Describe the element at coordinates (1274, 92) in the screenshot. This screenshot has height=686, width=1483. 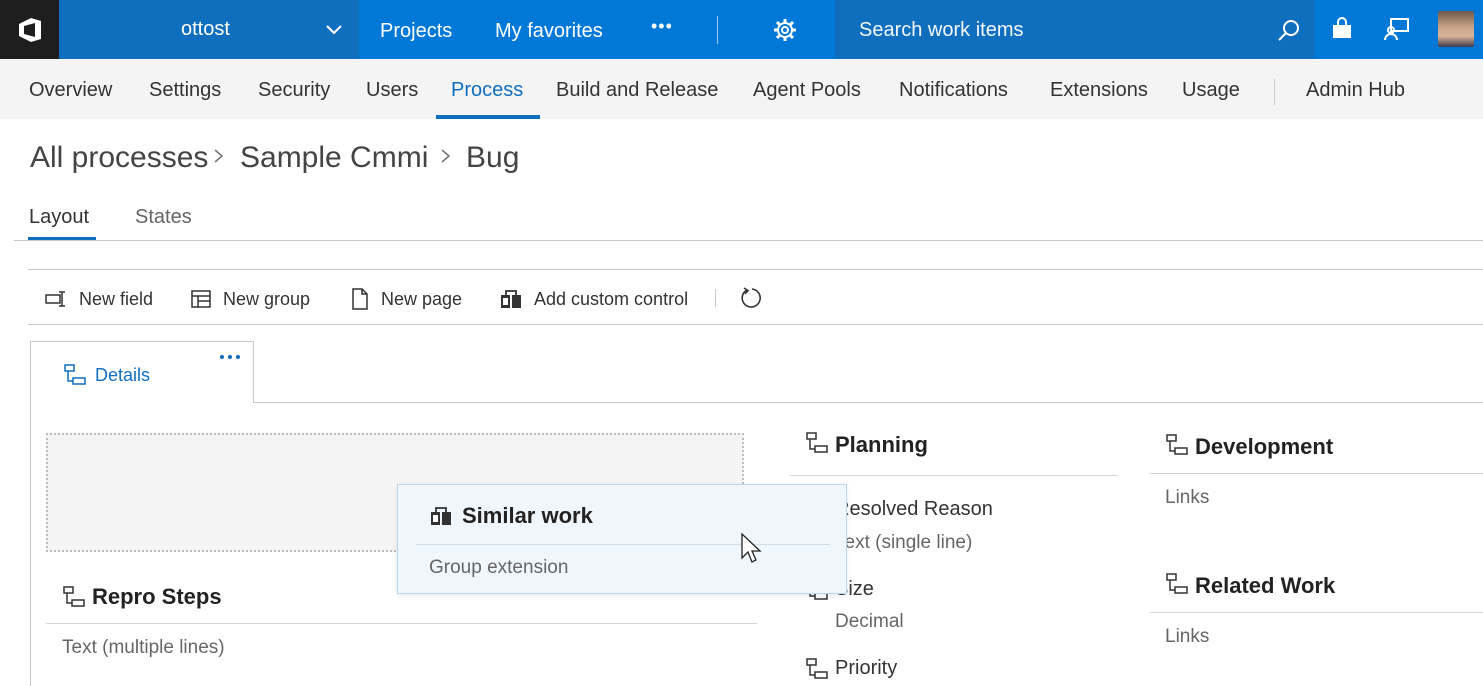
I see `hub-divider` at that location.